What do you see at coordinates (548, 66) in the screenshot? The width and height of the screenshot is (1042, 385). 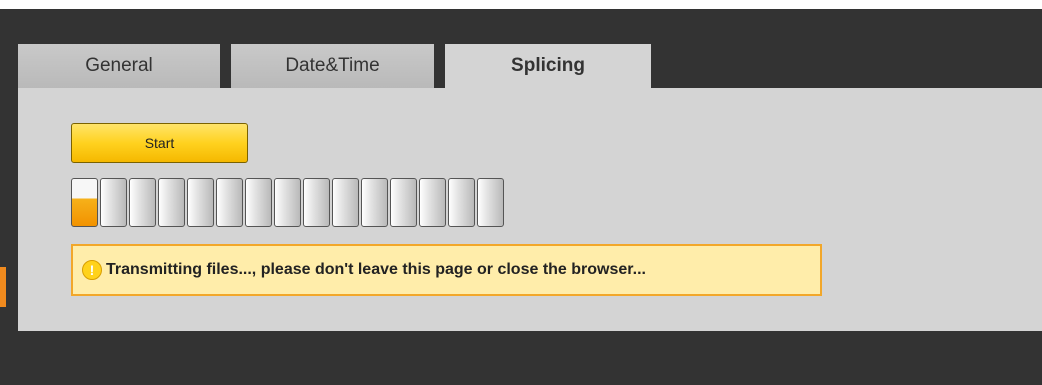 I see `tab-splicing: Splicing` at bounding box center [548, 66].